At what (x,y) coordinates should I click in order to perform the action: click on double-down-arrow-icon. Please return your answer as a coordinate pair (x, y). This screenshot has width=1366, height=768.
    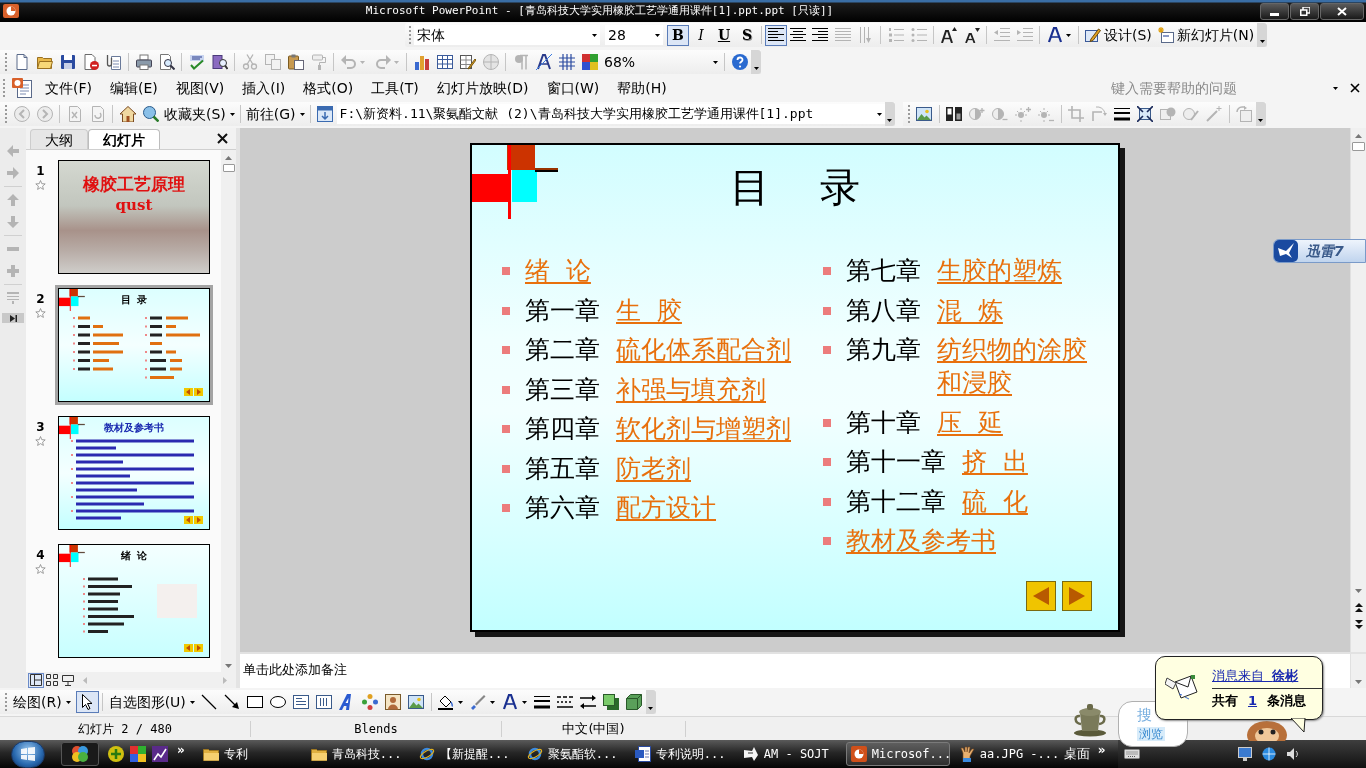
    Looking at the image, I should click on (1358, 625).